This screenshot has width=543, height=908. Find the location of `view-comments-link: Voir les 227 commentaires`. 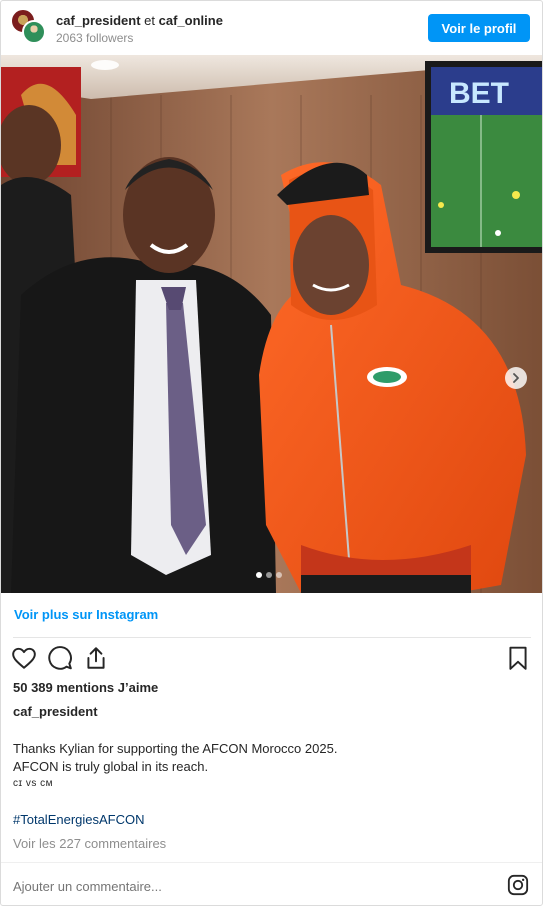

view-comments-link: Voir les 227 commentaires is located at coordinates (89, 843).